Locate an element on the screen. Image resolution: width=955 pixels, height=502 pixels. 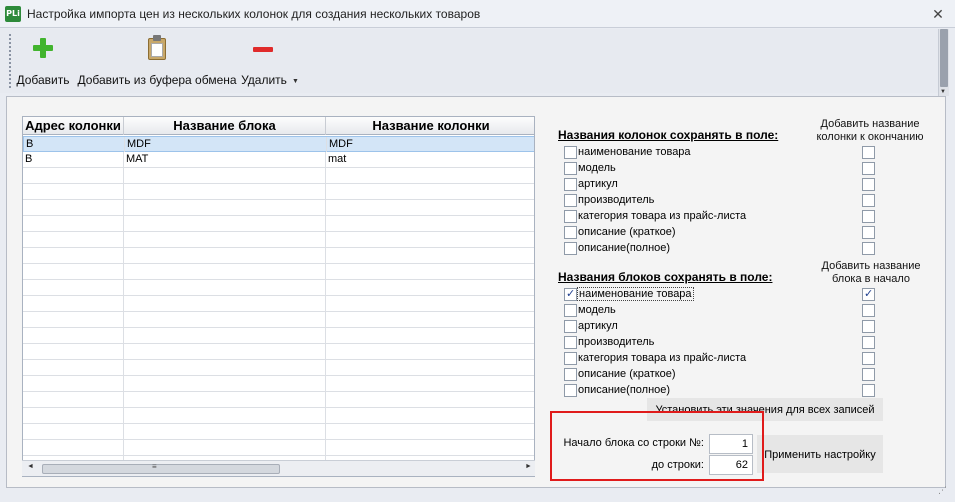
add-from-clipboard-button: Добавить из буфера обмена is located at coordinates (157, 61).